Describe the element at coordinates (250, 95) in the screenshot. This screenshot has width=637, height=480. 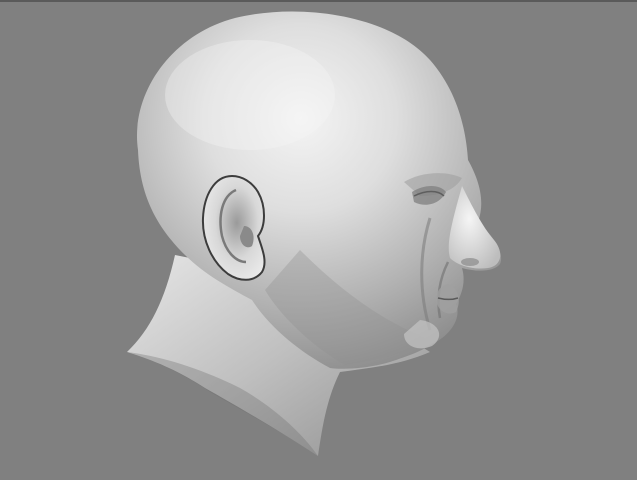
I see `skull-highlight` at that location.